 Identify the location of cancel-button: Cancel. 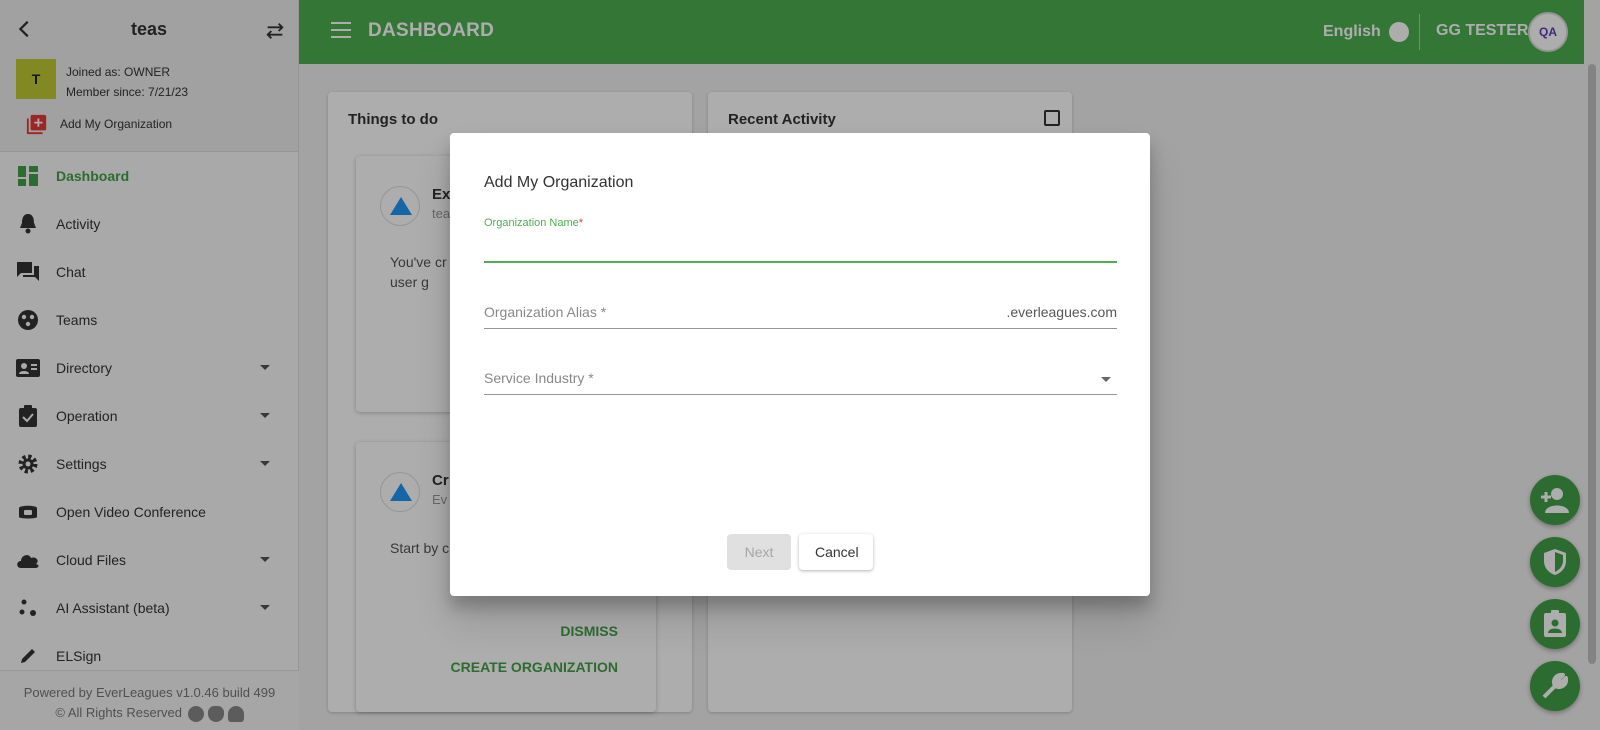
(836, 552).